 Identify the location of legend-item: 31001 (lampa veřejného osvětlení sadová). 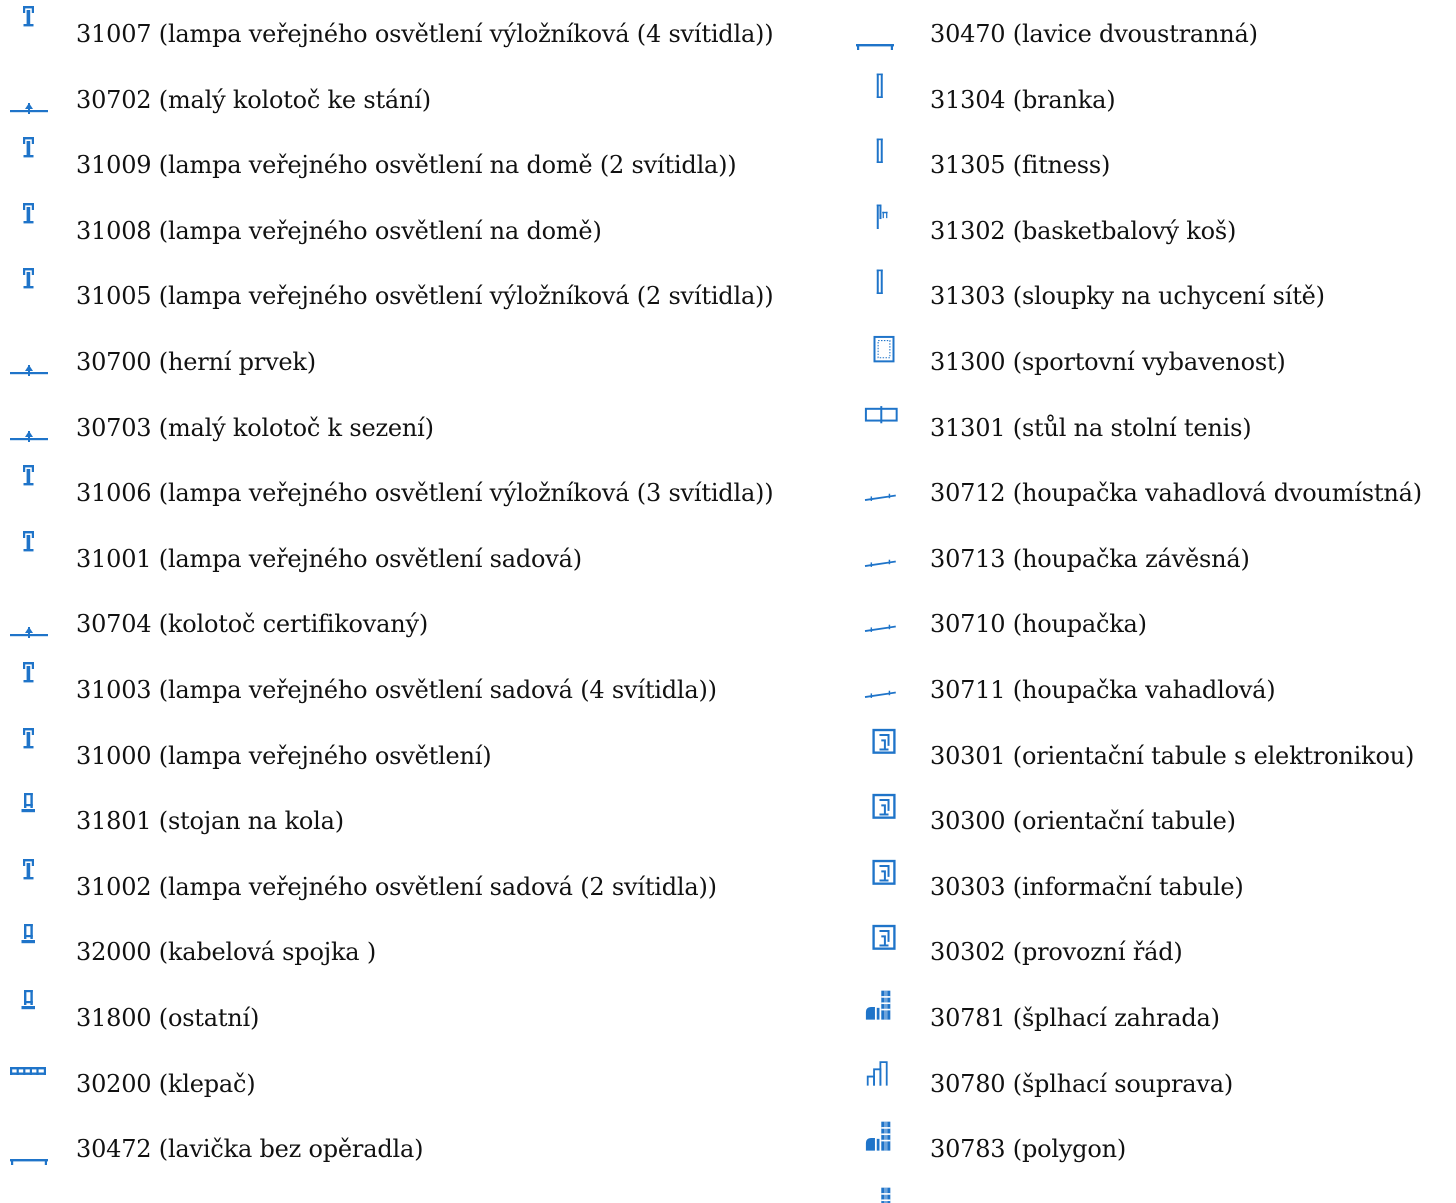
(423, 557).